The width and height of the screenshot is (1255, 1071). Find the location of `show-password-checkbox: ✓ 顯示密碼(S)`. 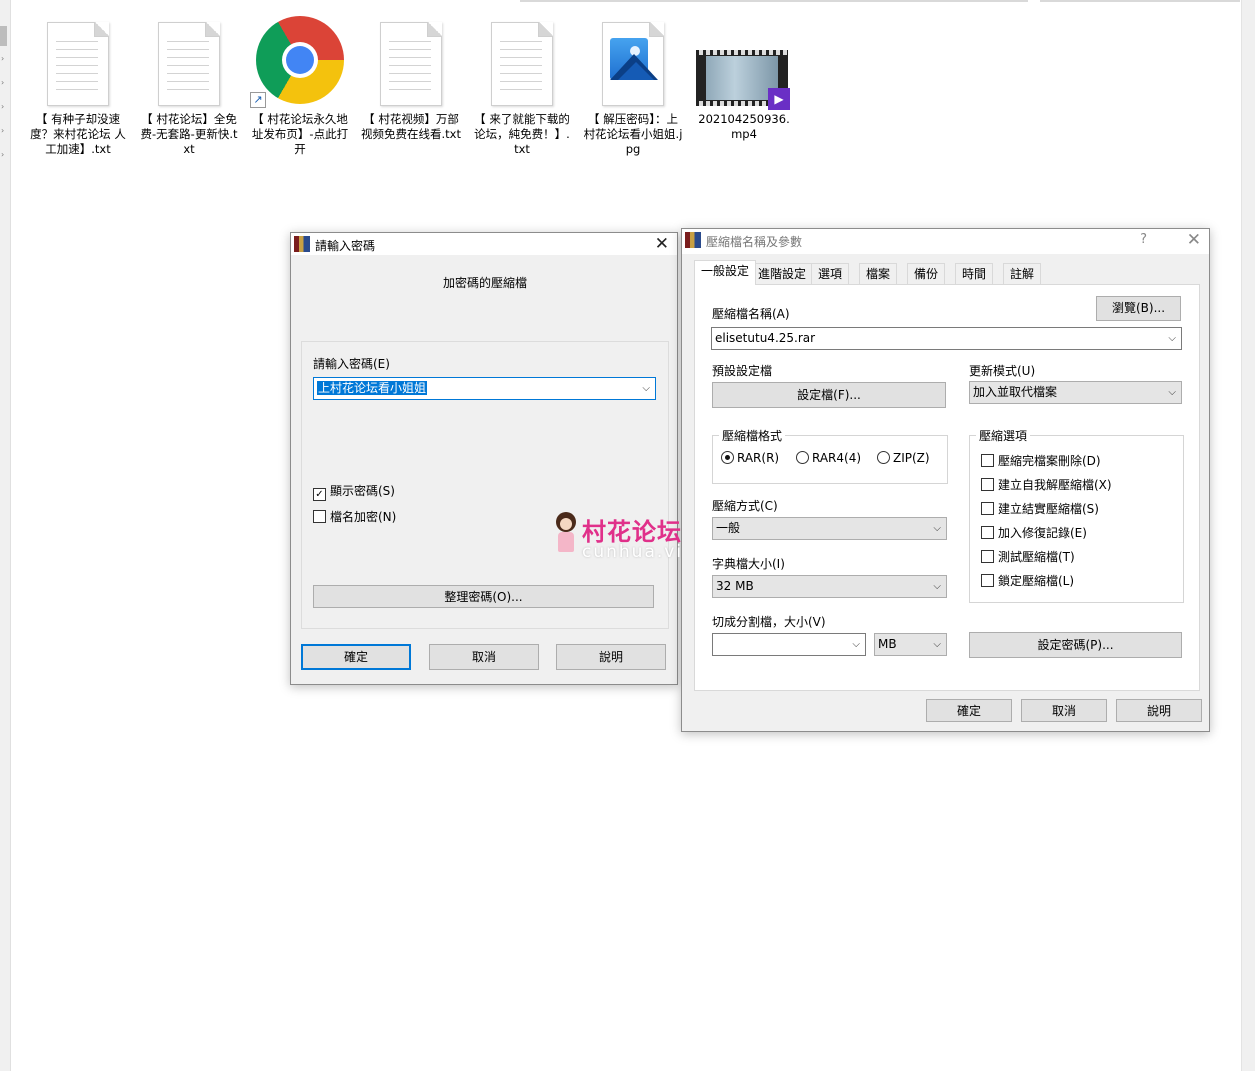

show-password-checkbox: ✓ 顯示密碼(S) is located at coordinates (354, 491).